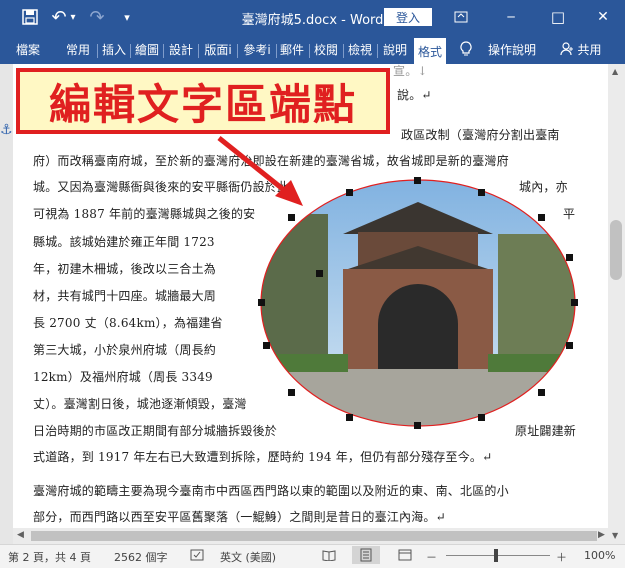 The height and width of the screenshot is (568, 625). What do you see at coordinates (599, 555) in the screenshot?
I see `zoom-level: 100%` at bounding box center [599, 555].